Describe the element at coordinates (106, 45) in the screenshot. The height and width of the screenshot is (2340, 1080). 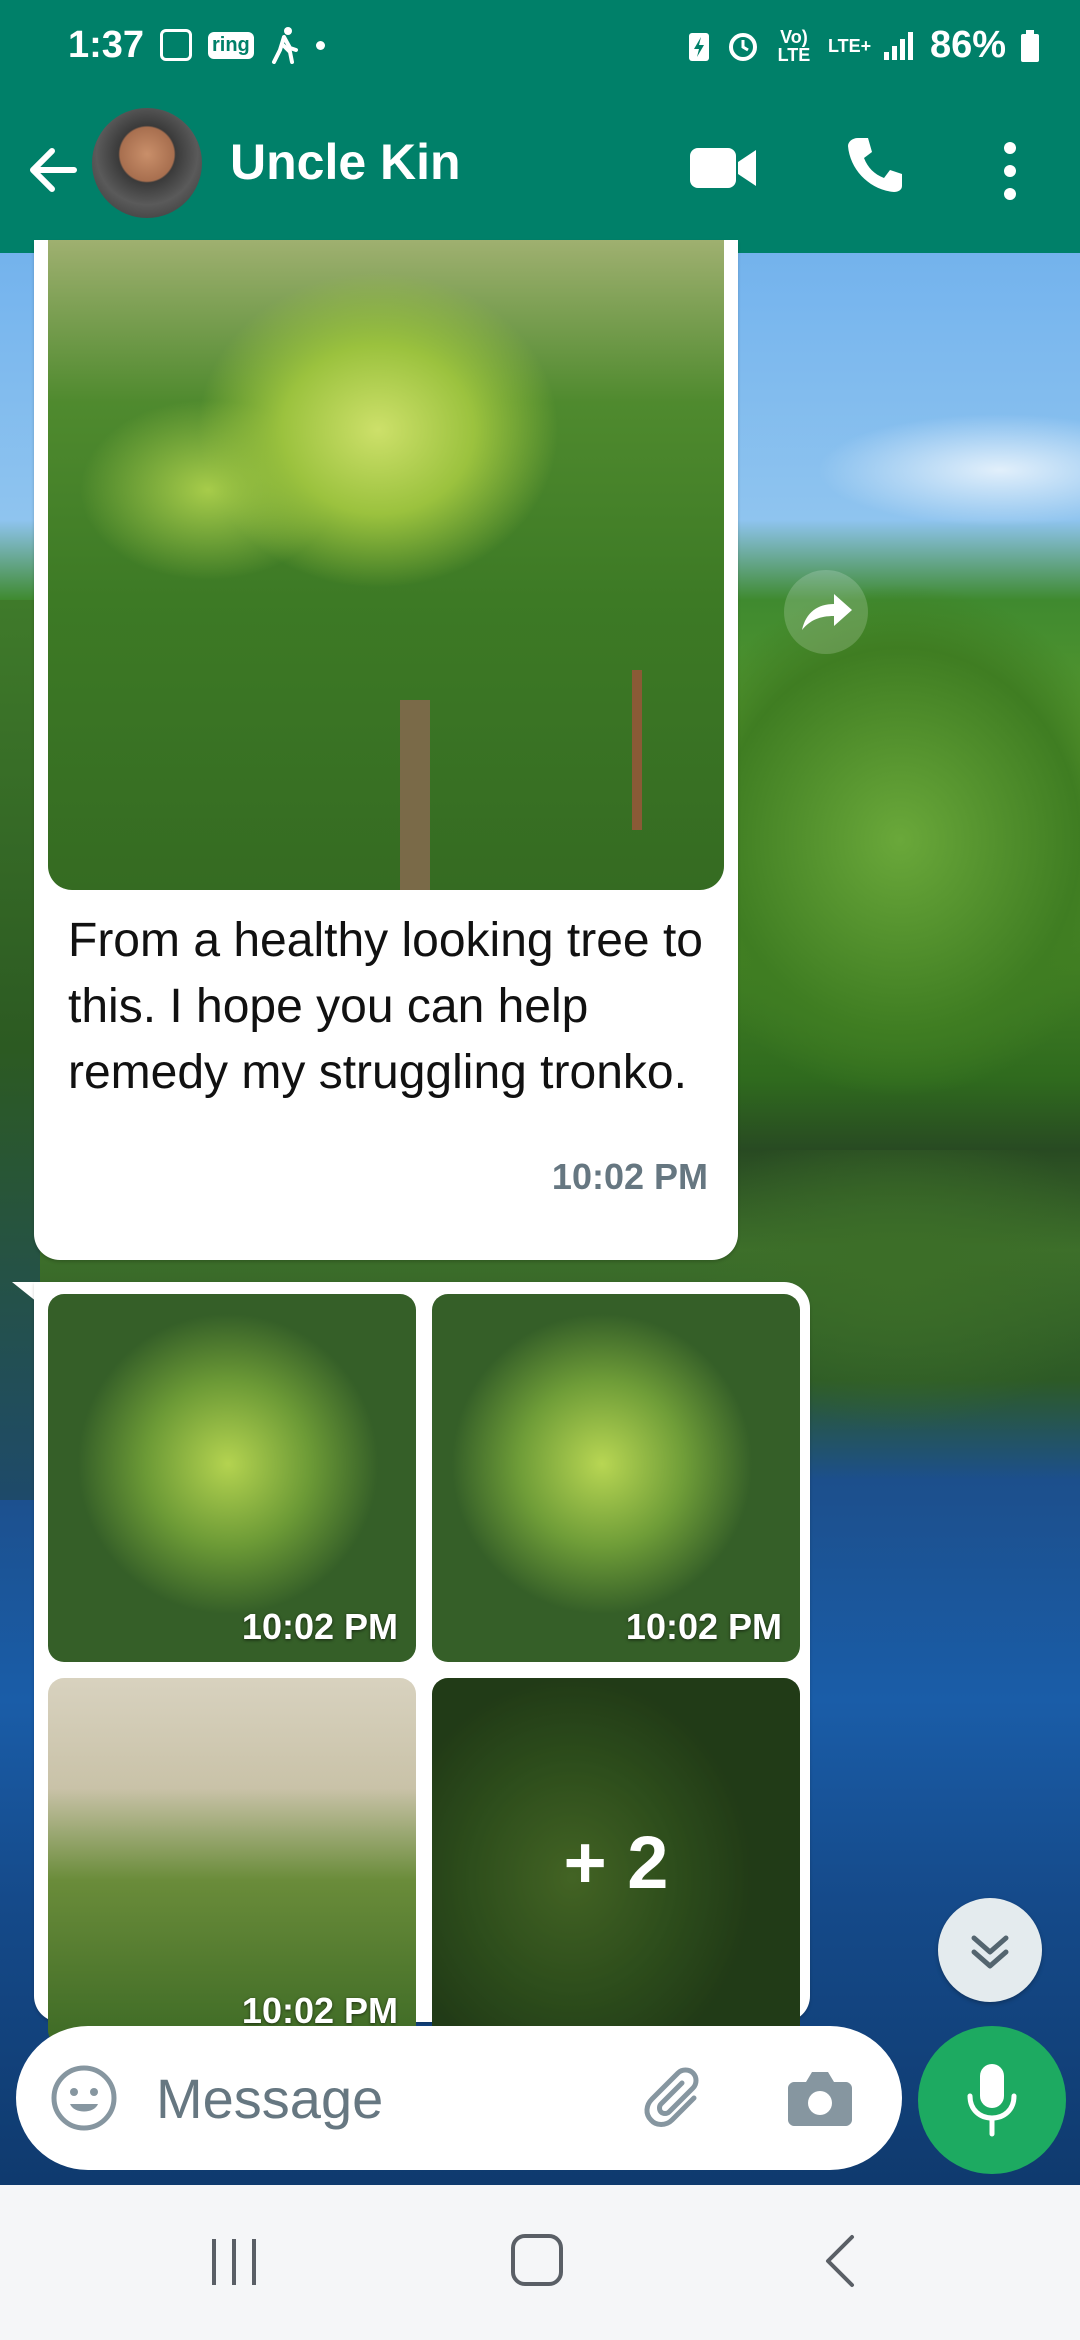
I see `status-time: 1:37` at that location.